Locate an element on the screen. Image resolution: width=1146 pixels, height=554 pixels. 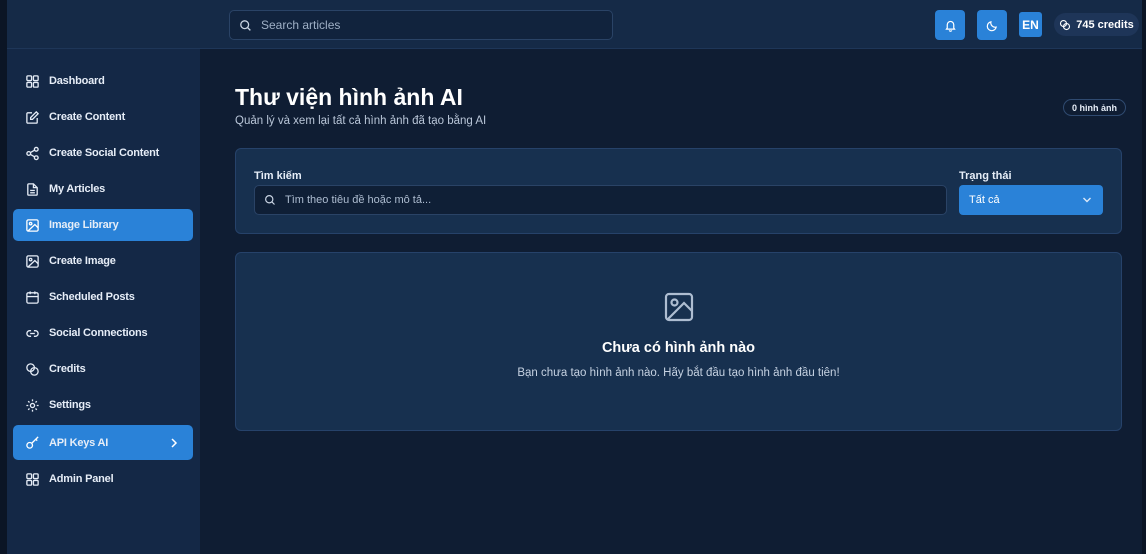
share-icon is located at coordinates (32, 153).